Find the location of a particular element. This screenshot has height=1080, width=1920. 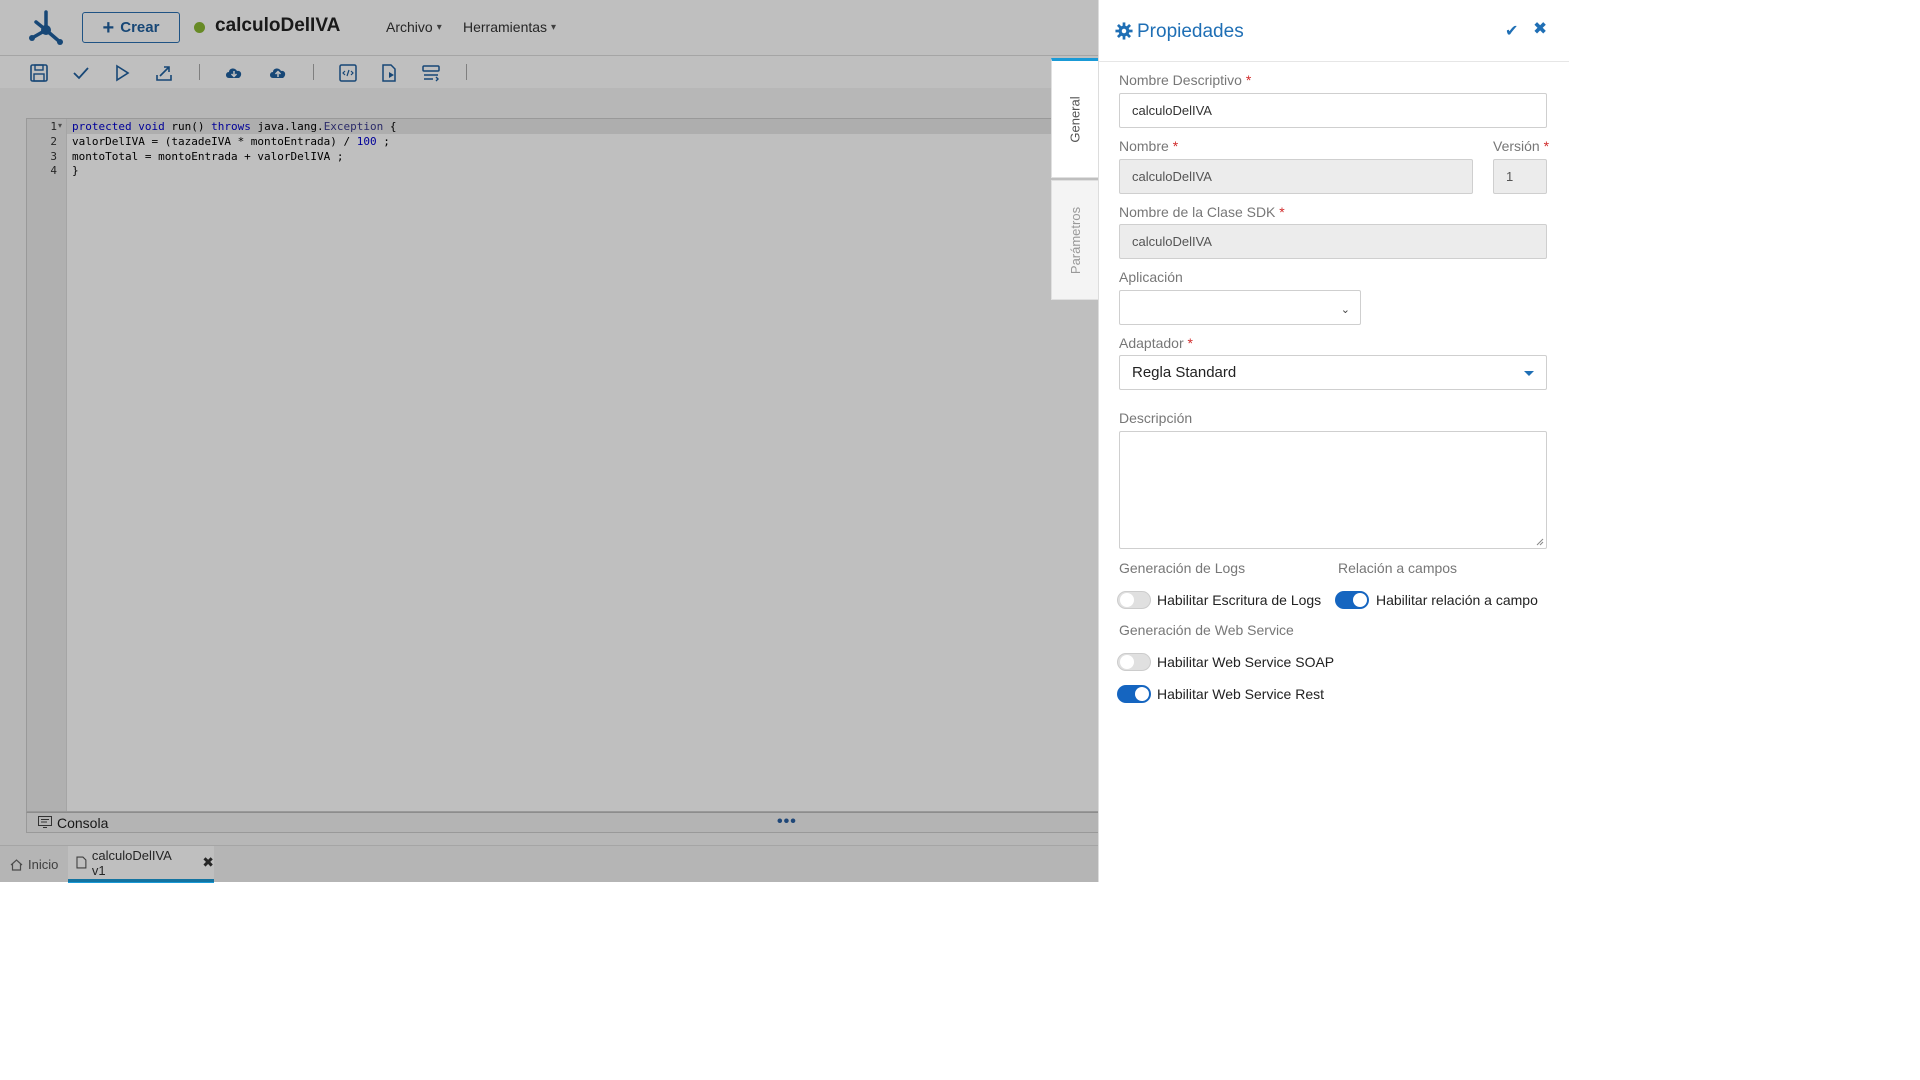

gear-icon is located at coordinates (1124, 31).